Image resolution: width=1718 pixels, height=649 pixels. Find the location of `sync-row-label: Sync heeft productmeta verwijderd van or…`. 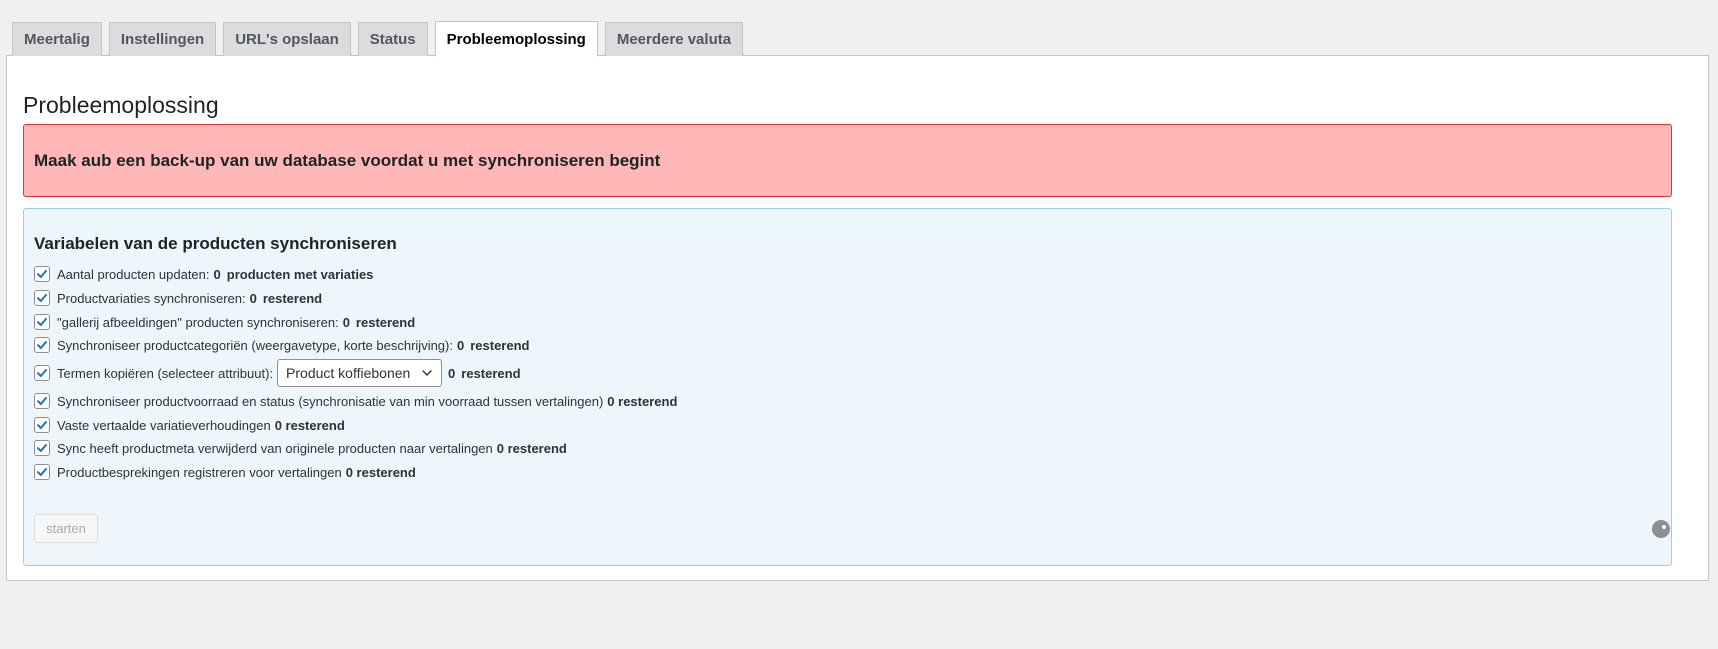

sync-row-label: Sync heeft productmeta verwijderd van or… is located at coordinates (275, 448).